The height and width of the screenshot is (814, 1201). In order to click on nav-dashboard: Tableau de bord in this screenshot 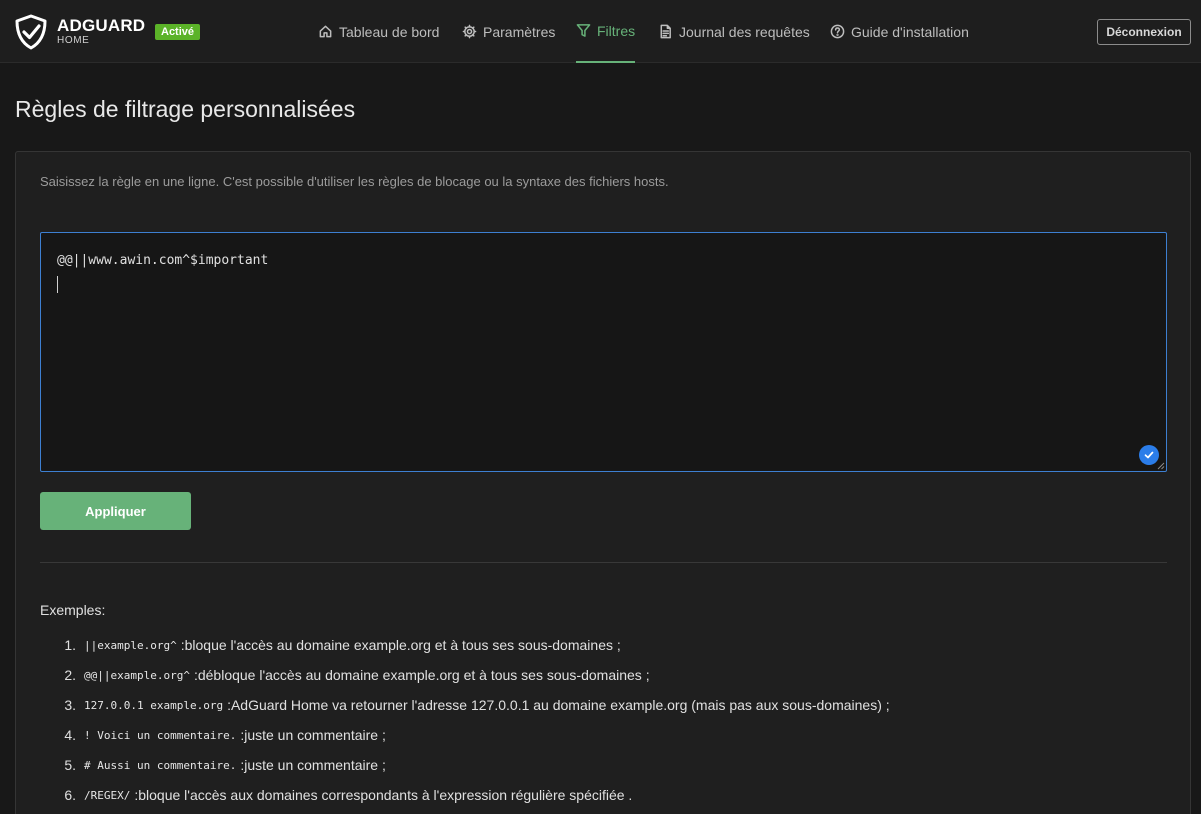, I will do `click(378, 31)`.